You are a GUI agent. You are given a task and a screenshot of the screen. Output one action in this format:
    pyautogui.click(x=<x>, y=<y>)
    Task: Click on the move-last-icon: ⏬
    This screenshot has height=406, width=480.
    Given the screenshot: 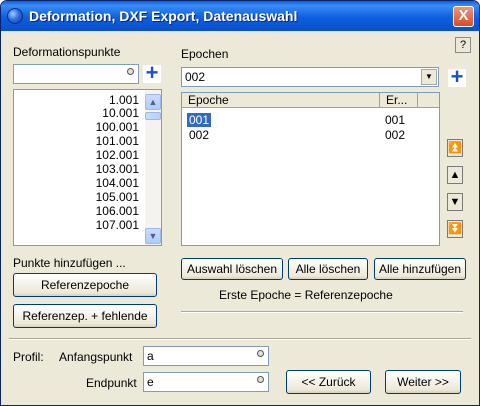 What is the action you would take?
    pyautogui.click(x=455, y=229)
    